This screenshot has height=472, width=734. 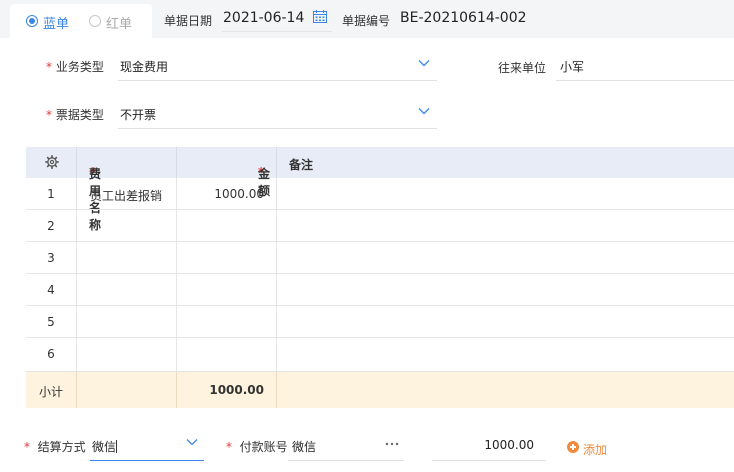 What do you see at coordinates (51, 322) in the screenshot?
I see `row-index: 5` at bounding box center [51, 322].